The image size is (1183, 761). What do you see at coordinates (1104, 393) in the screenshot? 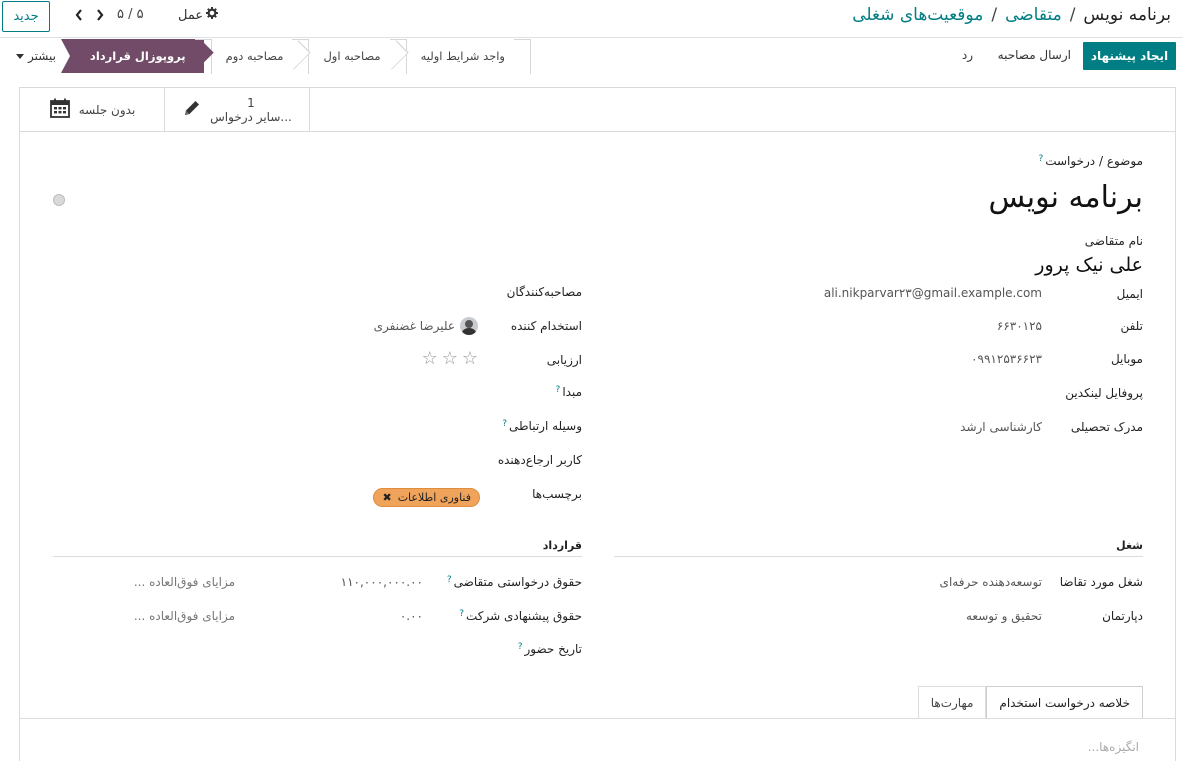
I see `linkedin-label: پروفایل لینکدین` at bounding box center [1104, 393].